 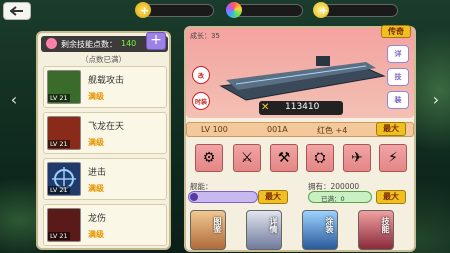 I want to click on next-ship-arrow: ›, so click(x=436, y=100).